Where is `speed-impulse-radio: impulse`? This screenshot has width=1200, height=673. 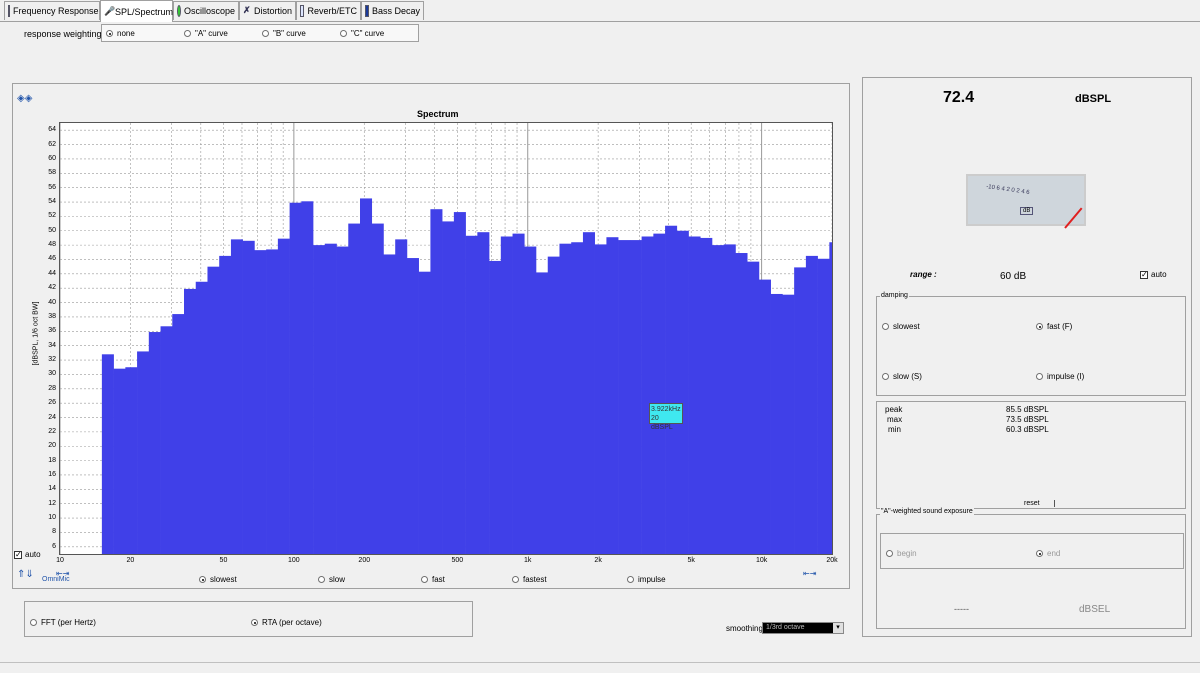 speed-impulse-radio: impulse is located at coordinates (646, 579).